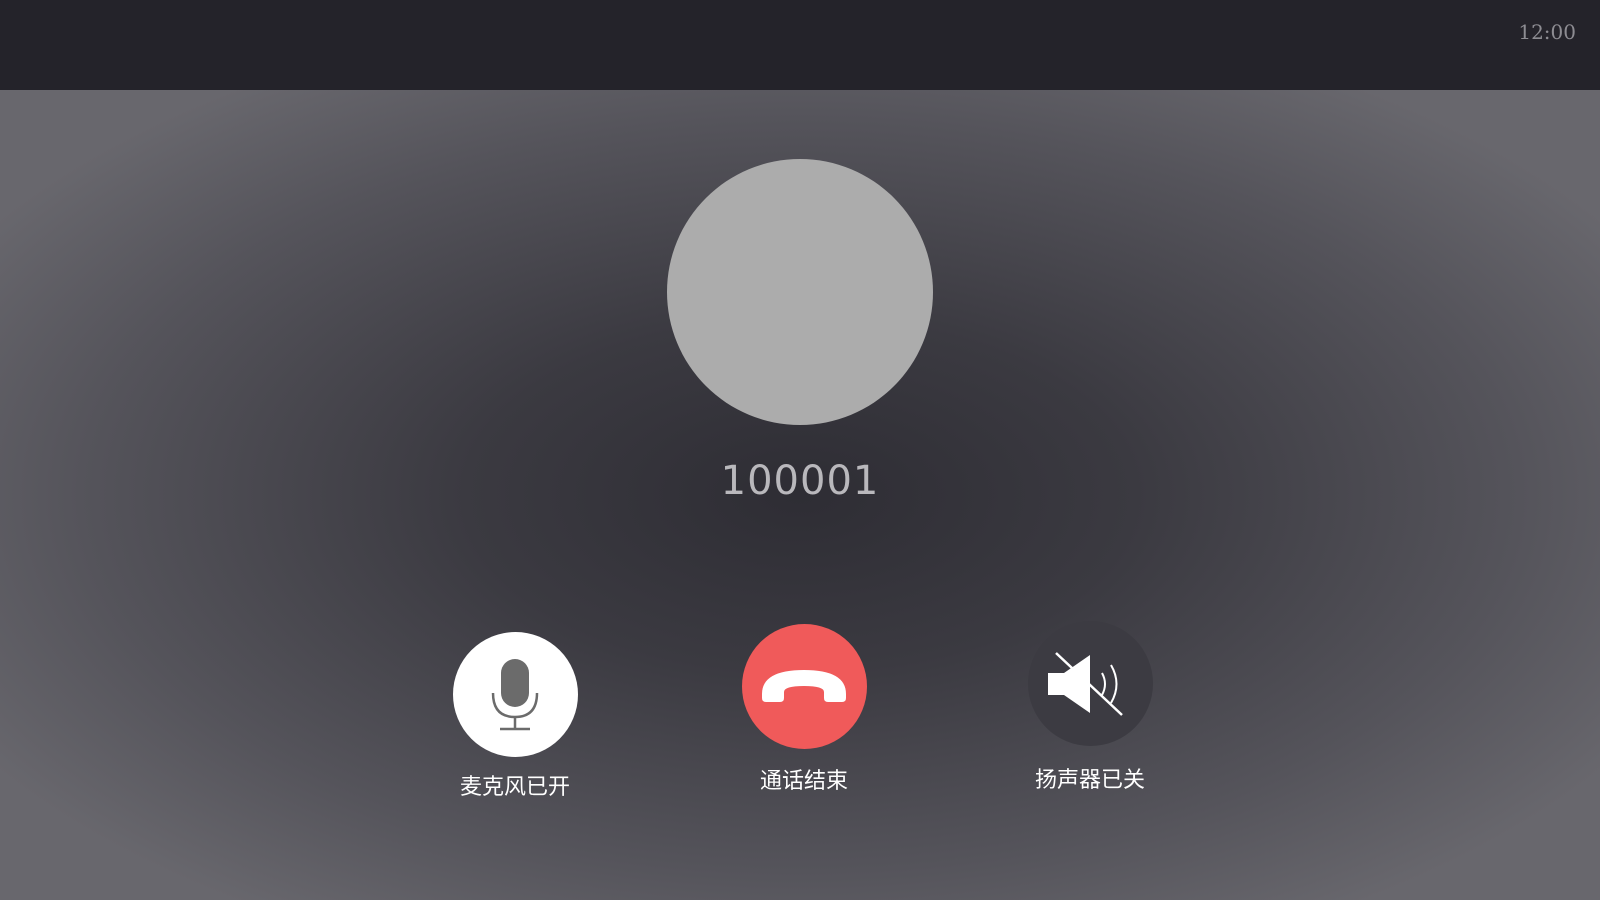 The image size is (1600, 900). I want to click on speaker-label: 扬声器已关, so click(1089, 780).